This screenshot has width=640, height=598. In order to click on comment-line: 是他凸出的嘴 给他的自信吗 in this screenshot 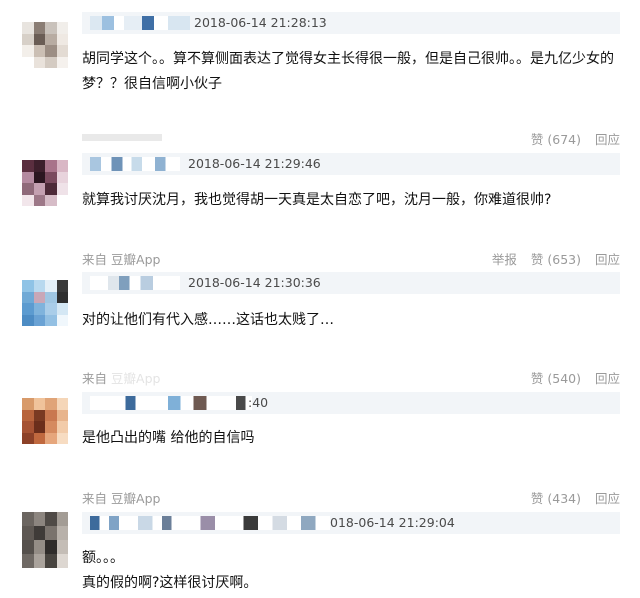, I will do `click(168, 438)`.